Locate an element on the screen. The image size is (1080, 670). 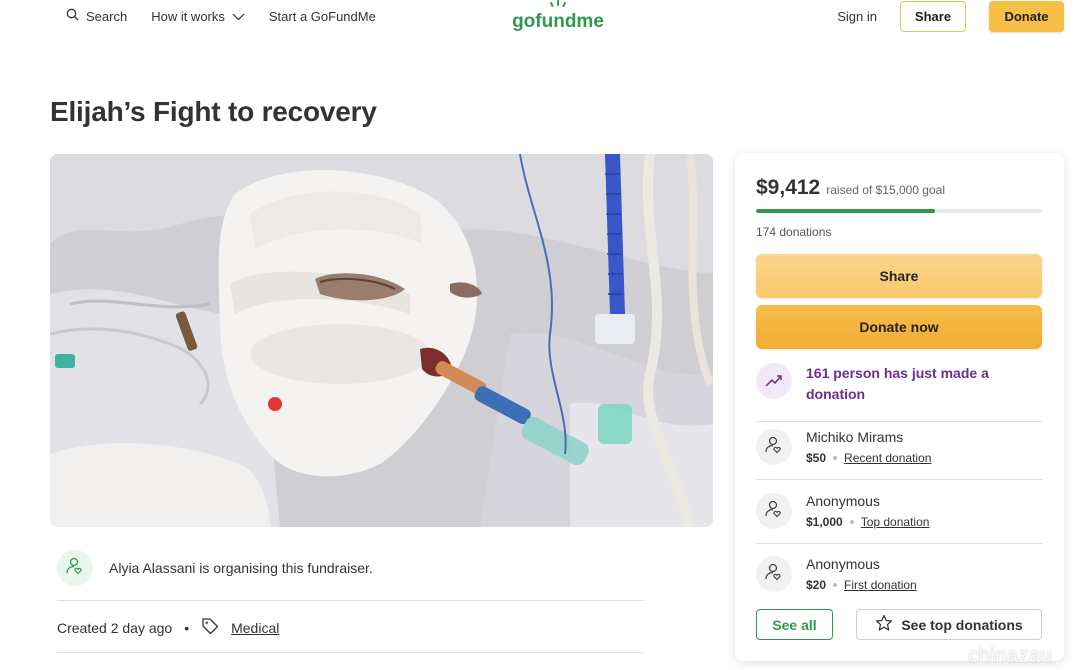
goal-text: raised of $15,000 goal is located at coordinates (885, 190).